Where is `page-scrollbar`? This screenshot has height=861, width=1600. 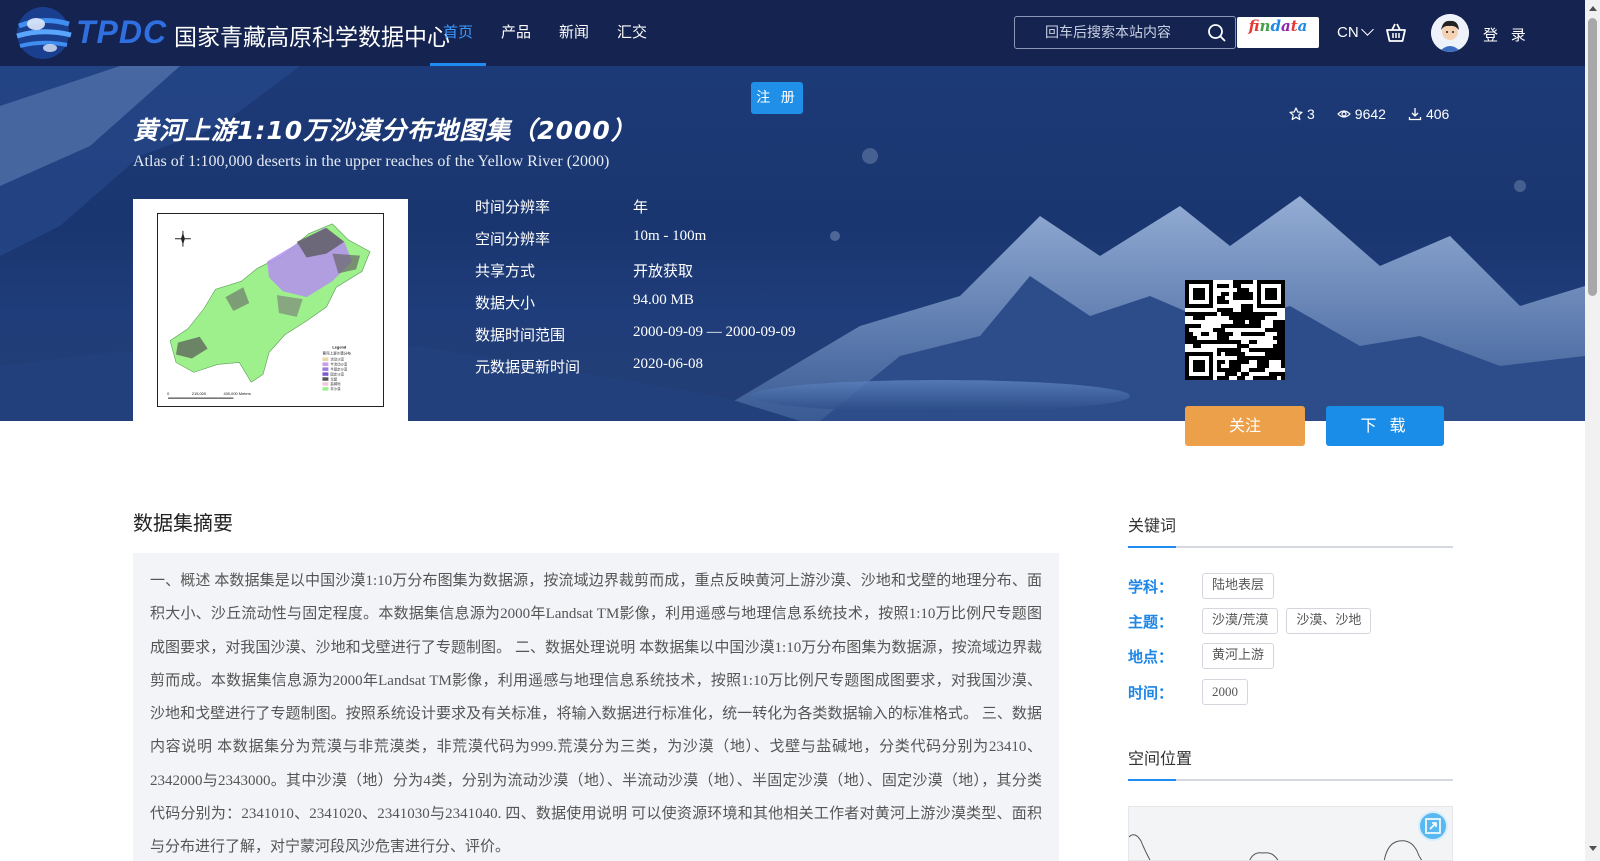
page-scrollbar is located at coordinates (1592, 430).